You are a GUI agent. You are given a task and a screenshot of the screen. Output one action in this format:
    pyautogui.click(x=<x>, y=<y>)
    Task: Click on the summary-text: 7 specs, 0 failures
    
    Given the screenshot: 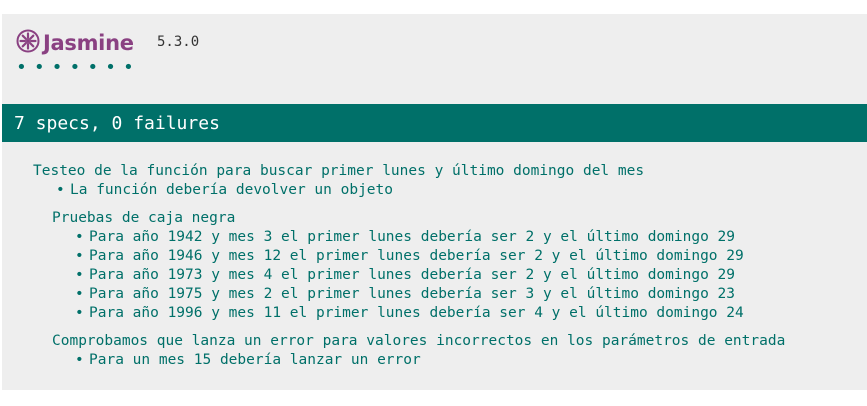 What is the action you would take?
    pyautogui.click(x=117, y=123)
    